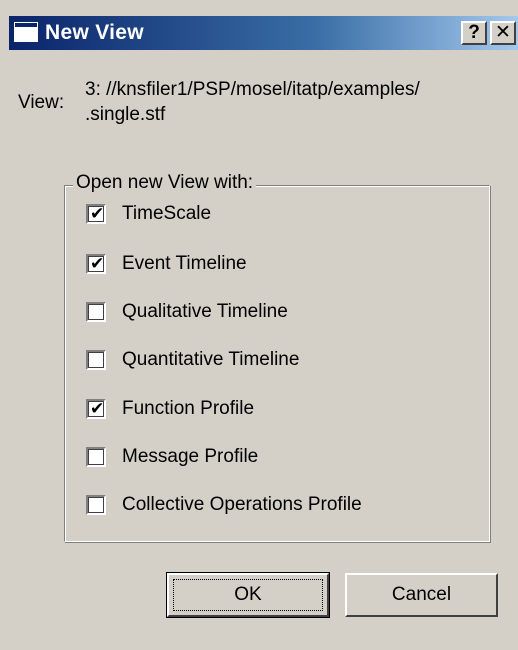 The width and height of the screenshot is (518, 650). I want to click on window-icon, so click(26, 32).